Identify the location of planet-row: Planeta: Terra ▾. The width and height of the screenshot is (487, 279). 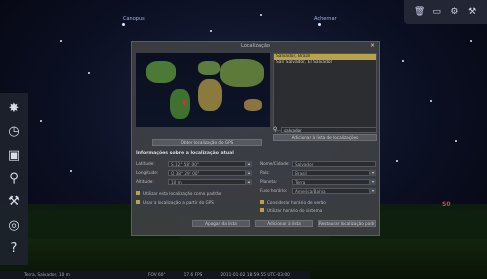
(318, 181).